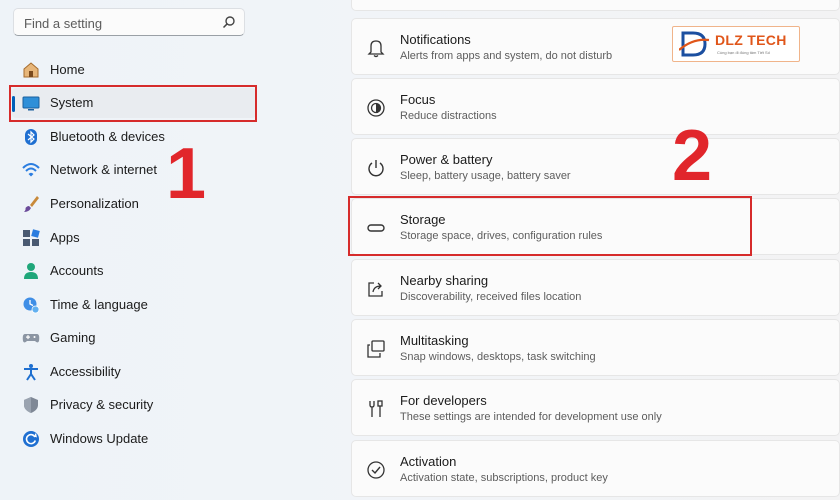  Describe the element at coordinates (31, 204) in the screenshot. I see `brush-icon` at that location.